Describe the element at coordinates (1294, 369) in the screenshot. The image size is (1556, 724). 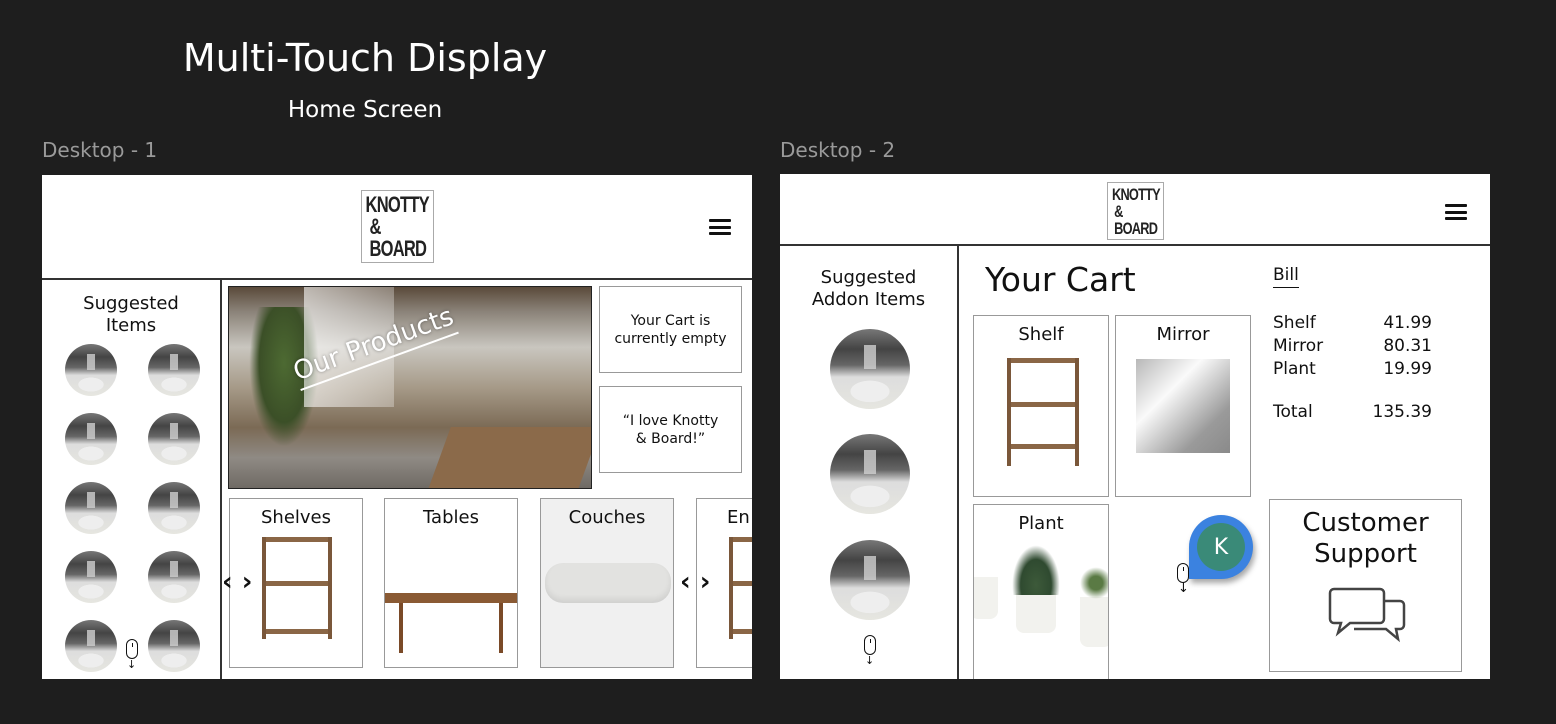
I see `bill-item-name: Plant` at that location.